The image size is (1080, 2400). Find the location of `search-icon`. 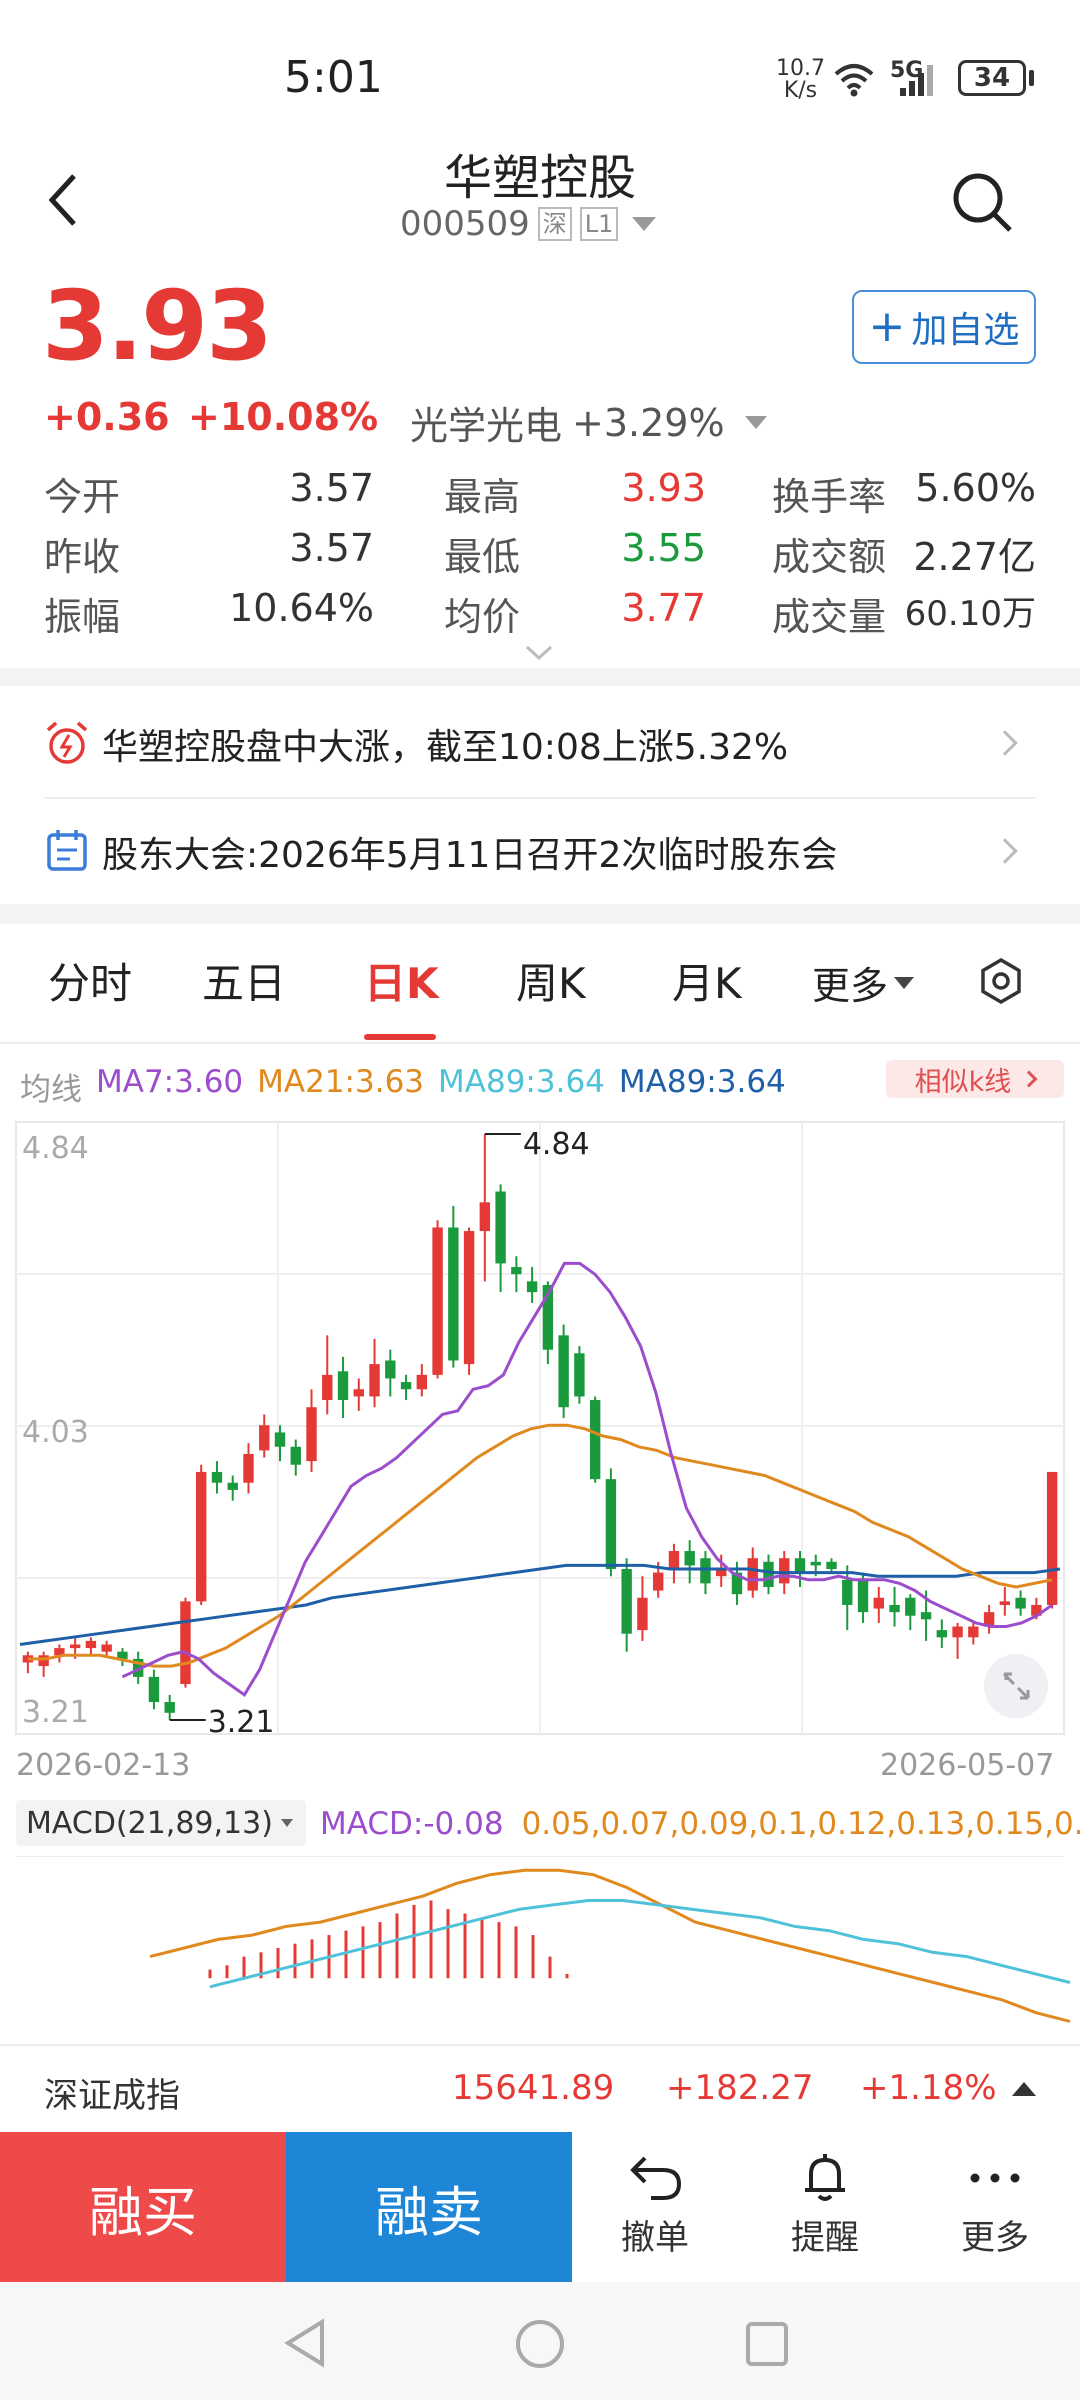

search-icon is located at coordinates (983, 203).